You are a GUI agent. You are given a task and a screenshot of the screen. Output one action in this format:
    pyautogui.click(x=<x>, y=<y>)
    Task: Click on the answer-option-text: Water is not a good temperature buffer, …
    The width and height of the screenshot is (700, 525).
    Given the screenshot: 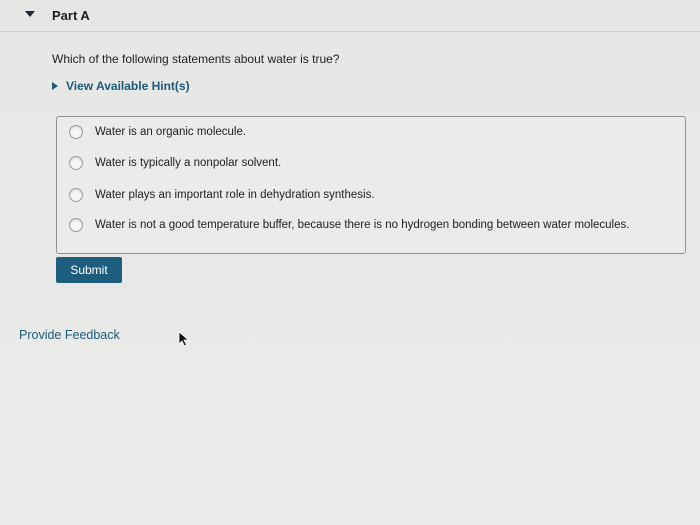 What is the action you would take?
    pyautogui.click(x=362, y=225)
    